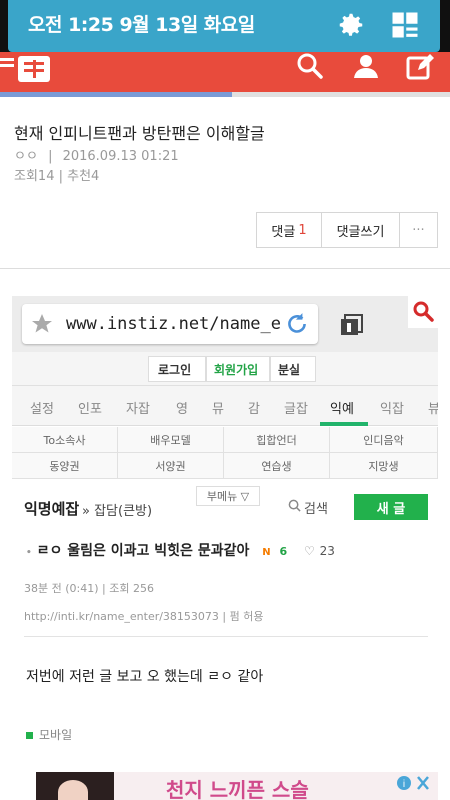 This screenshot has height=800, width=450. What do you see at coordinates (297, 324) in the screenshot?
I see `reload-icon` at bounding box center [297, 324].